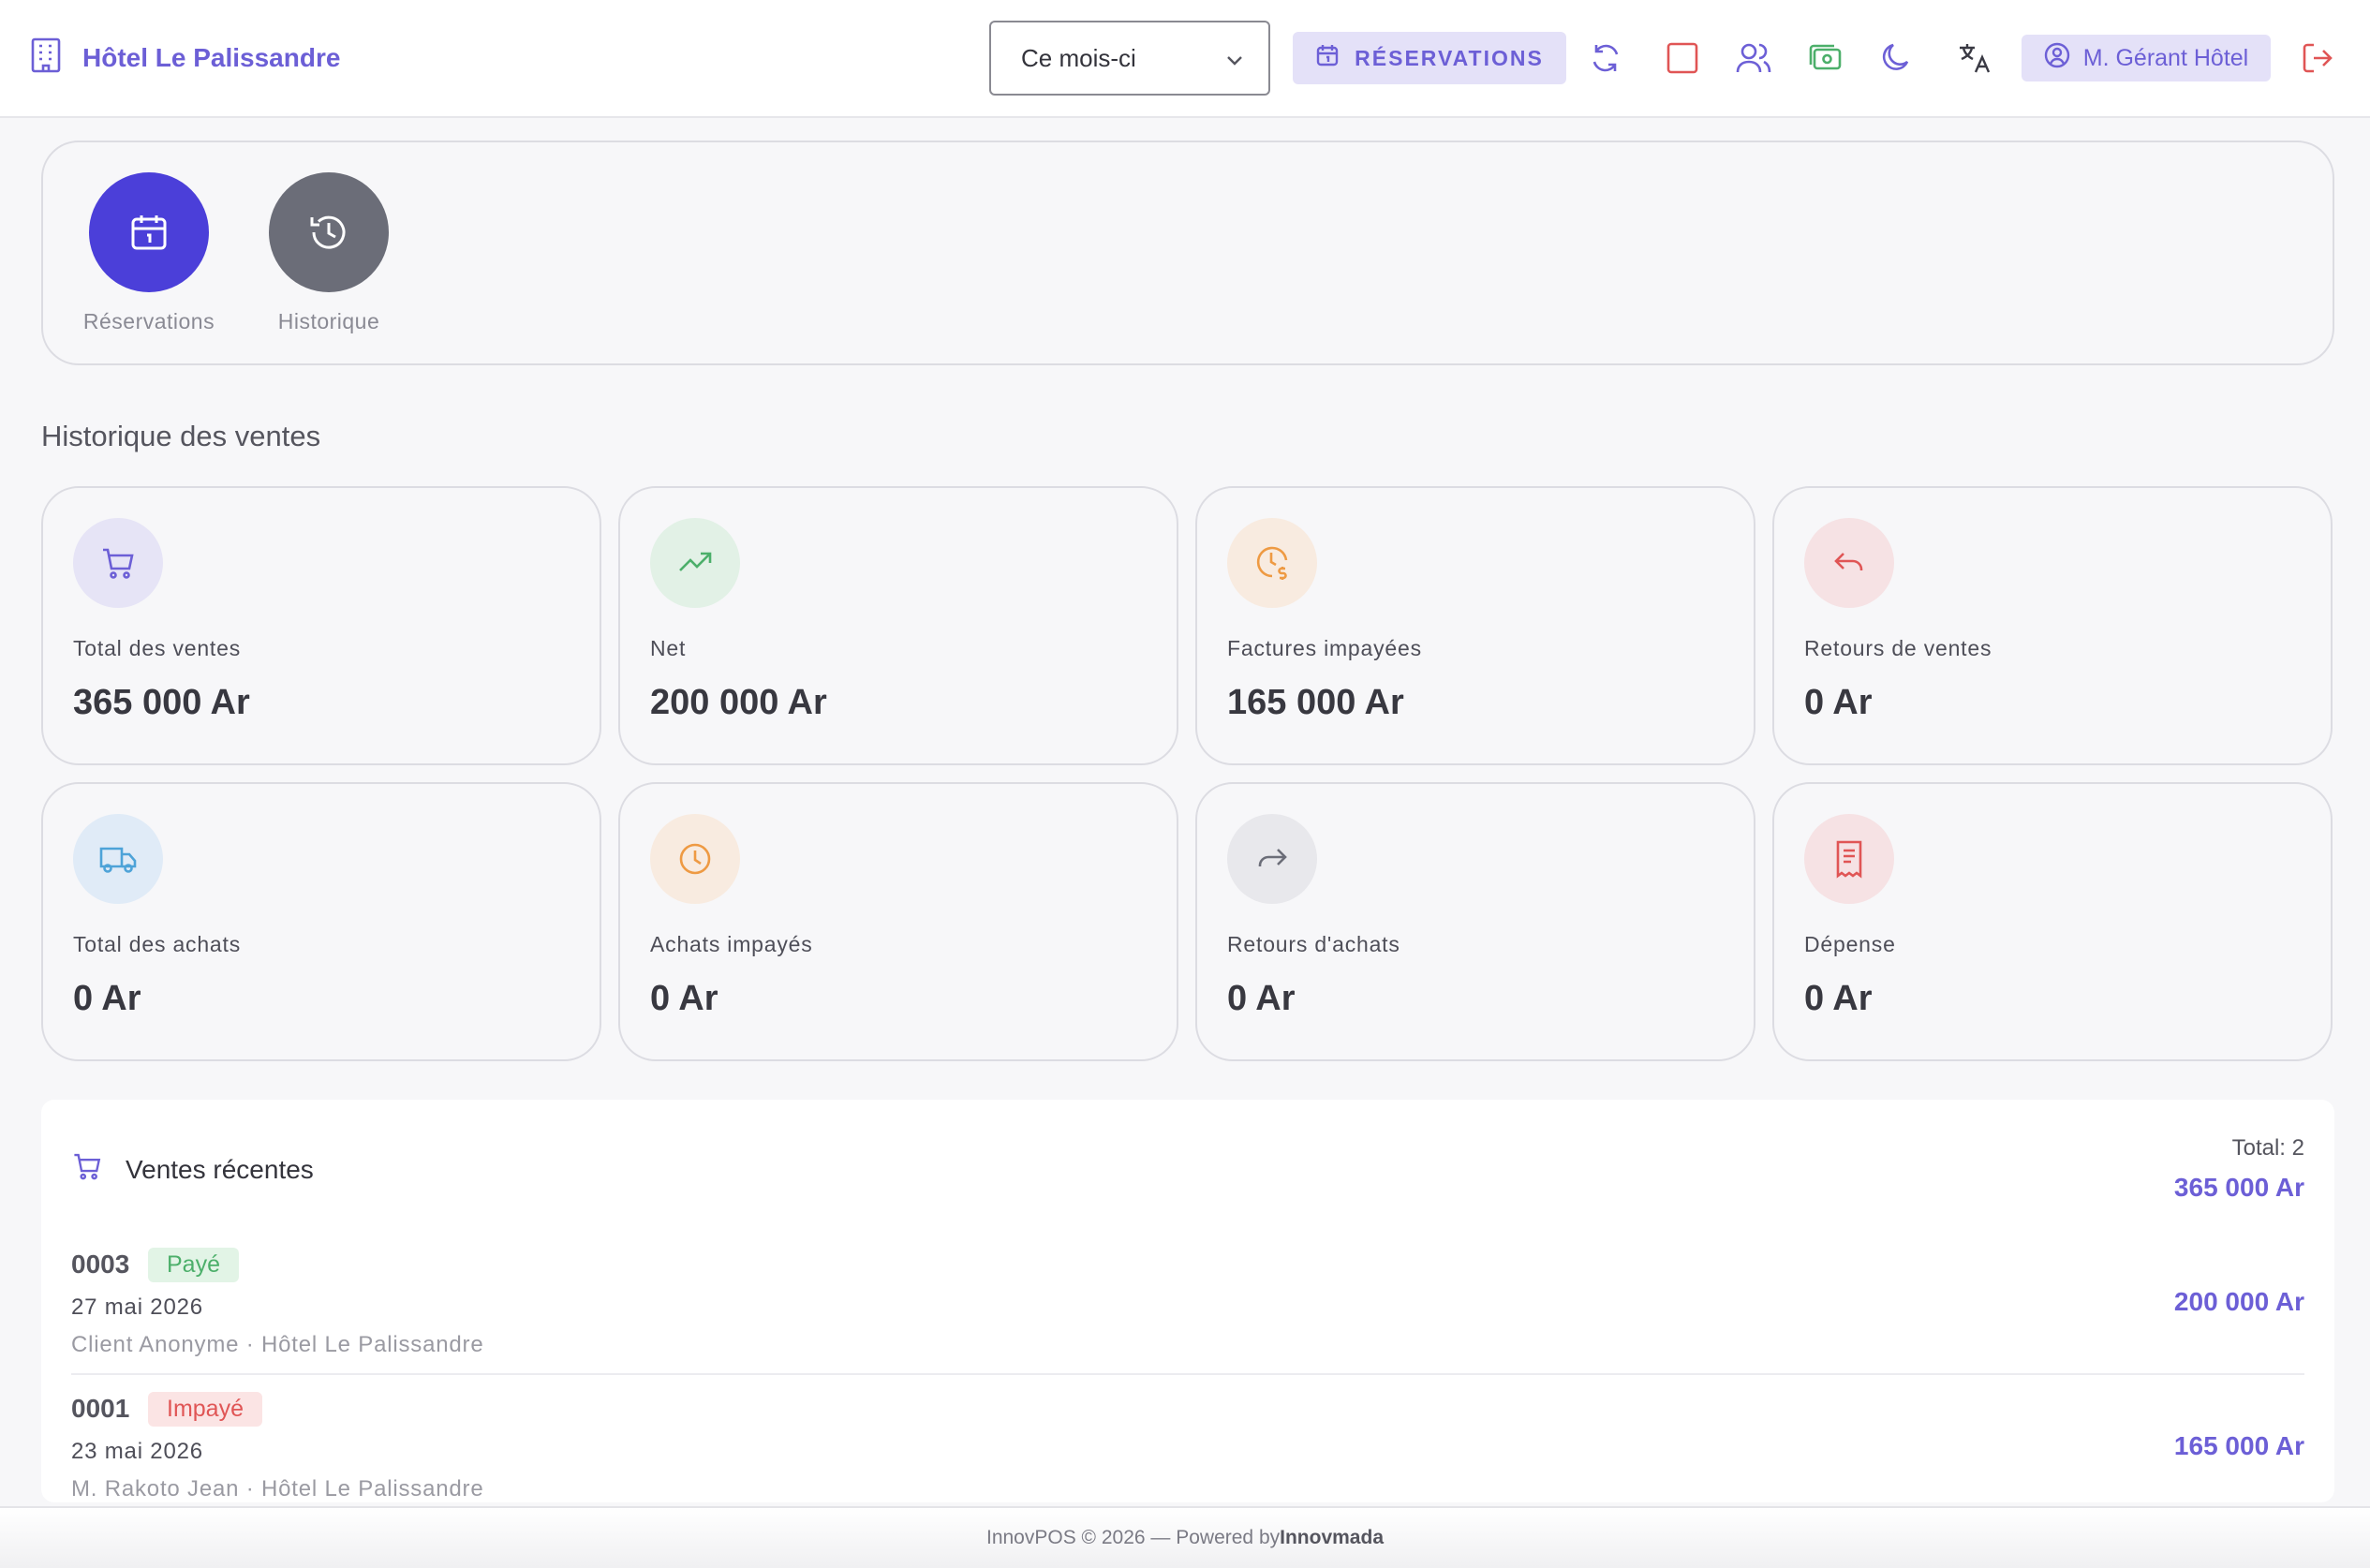 The width and height of the screenshot is (2370, 1568). I want to click on receipt-icon, so click(1849, 859).